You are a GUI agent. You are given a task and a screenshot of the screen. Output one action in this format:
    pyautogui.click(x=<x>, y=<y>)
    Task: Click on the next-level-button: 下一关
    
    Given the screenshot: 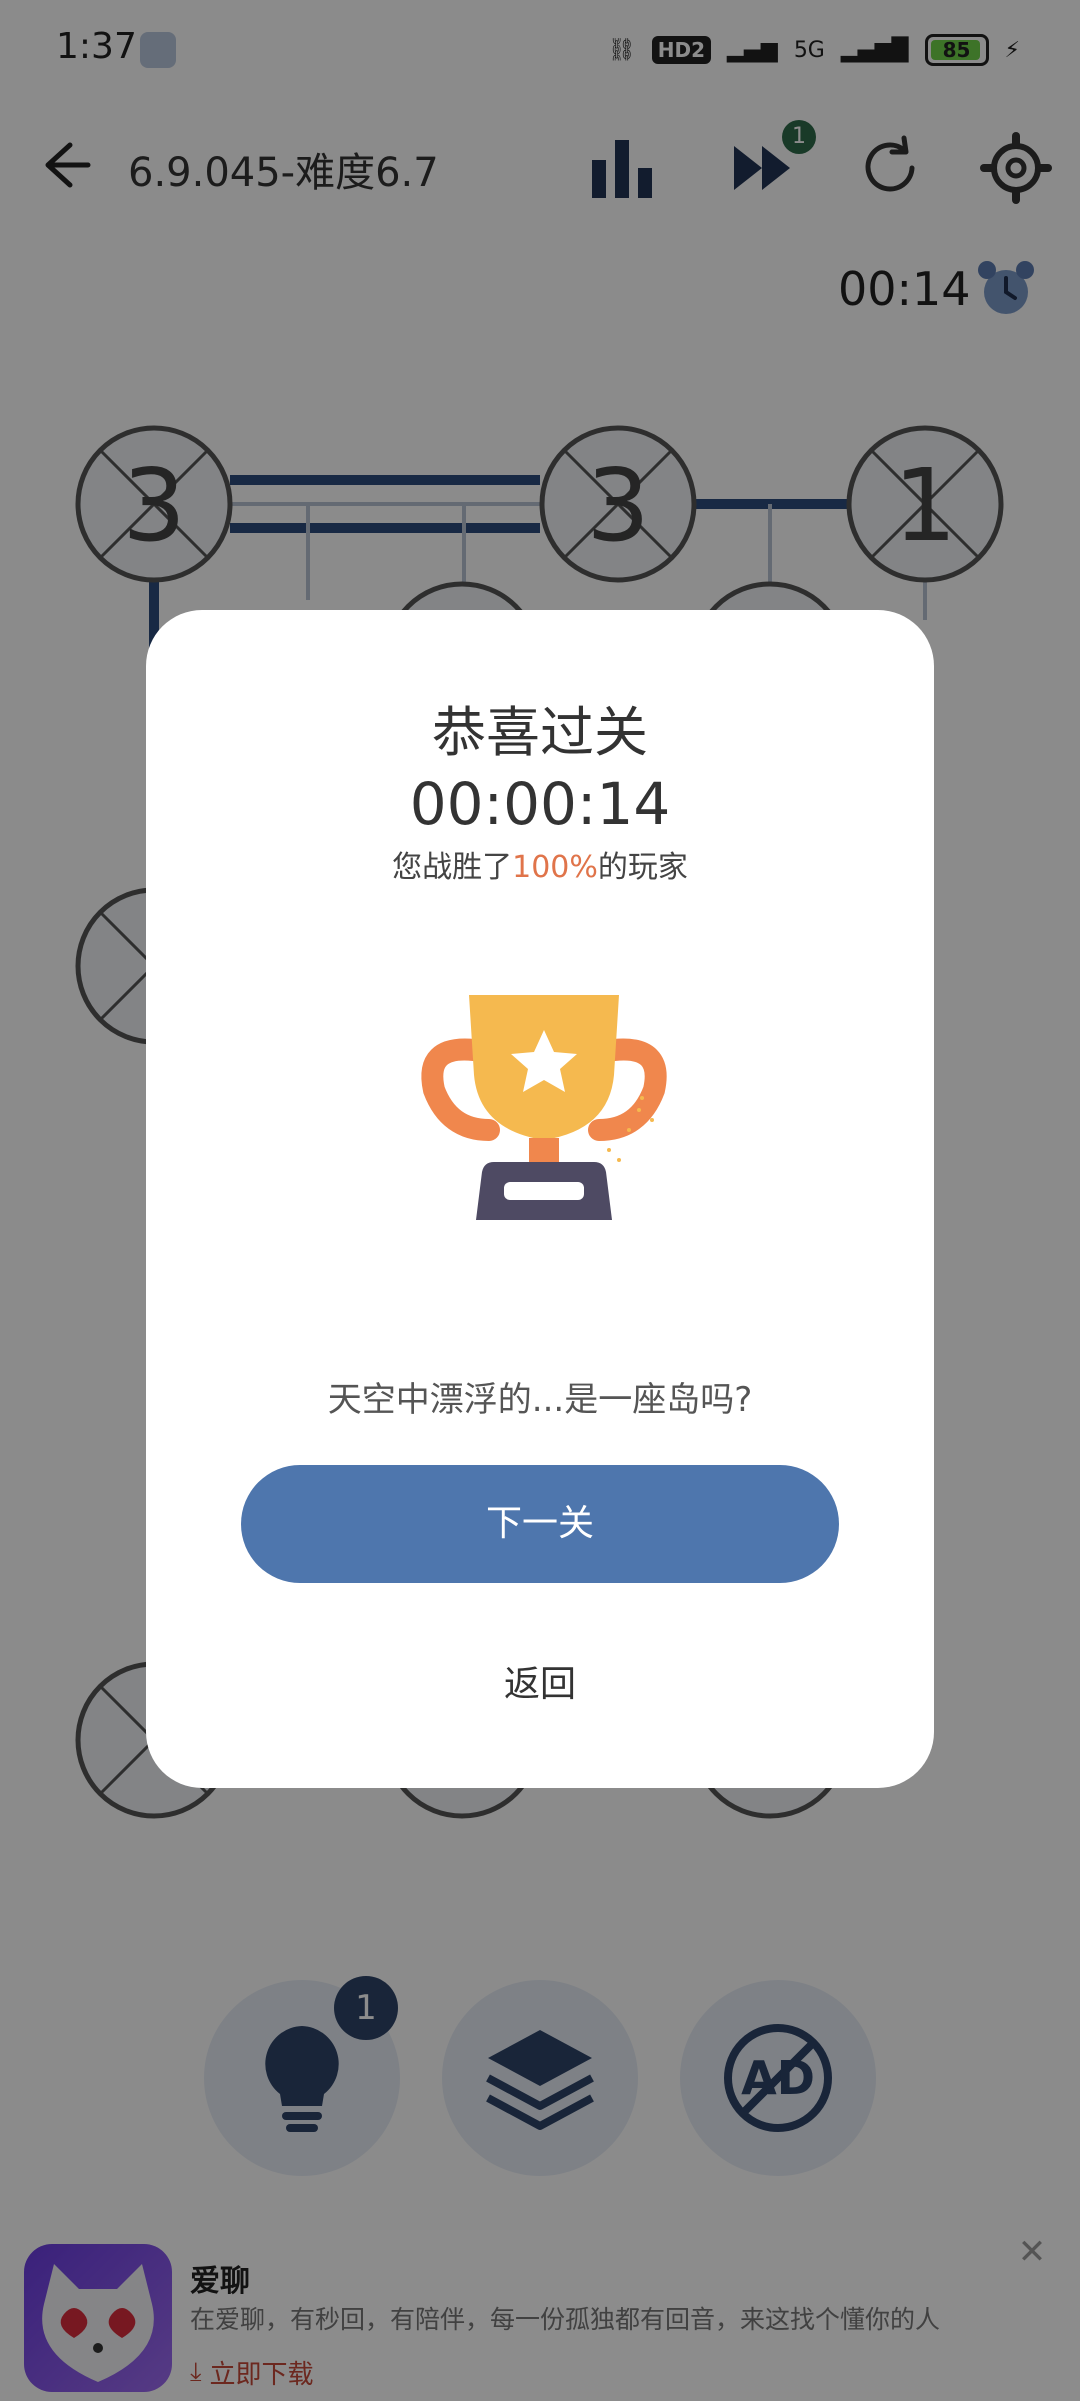 What is the action you would take?
    pyautogui.click(x=540, y=1524)
    